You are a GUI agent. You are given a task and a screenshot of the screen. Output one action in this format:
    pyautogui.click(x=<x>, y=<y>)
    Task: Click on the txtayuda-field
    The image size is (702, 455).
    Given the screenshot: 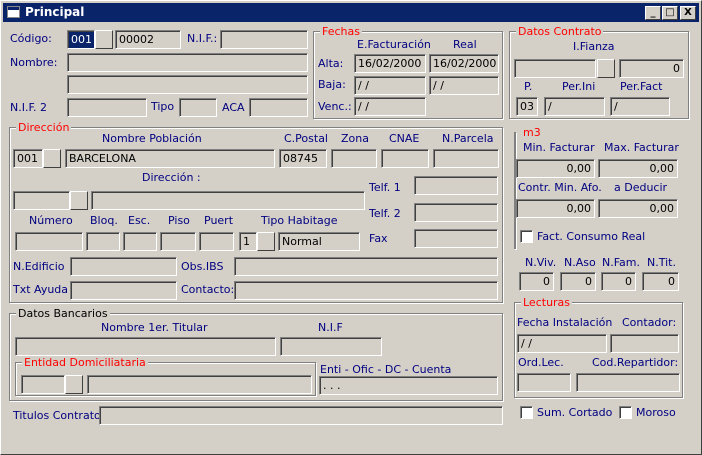 What is the action you would take?
    pyautogui.click(x=123, y=290)
    